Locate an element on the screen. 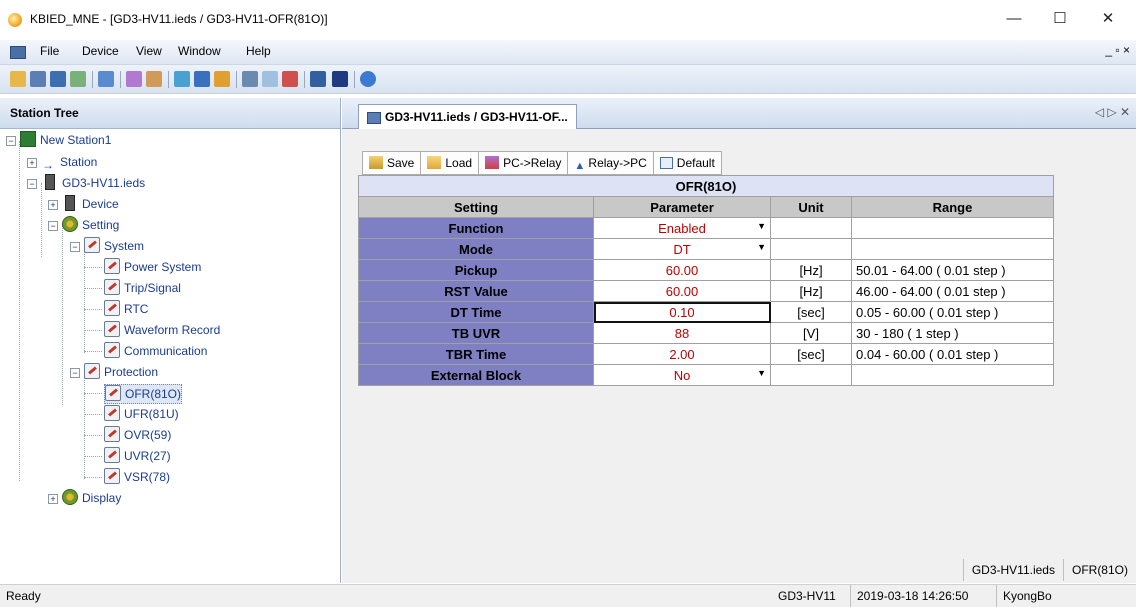  setting-label: TB UVR is located at coordinates (476, 333).